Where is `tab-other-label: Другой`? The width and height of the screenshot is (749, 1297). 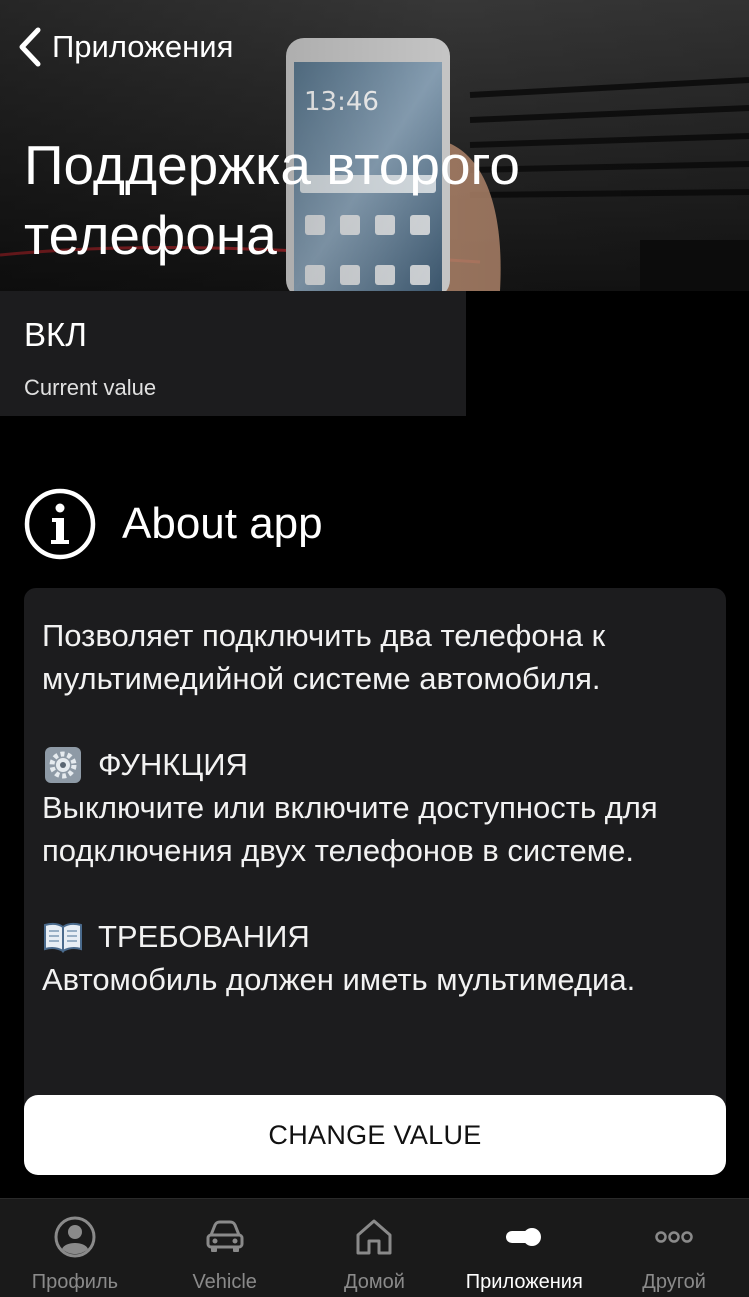 tab-other-label: Другой is located at coordinates (674, 1282).